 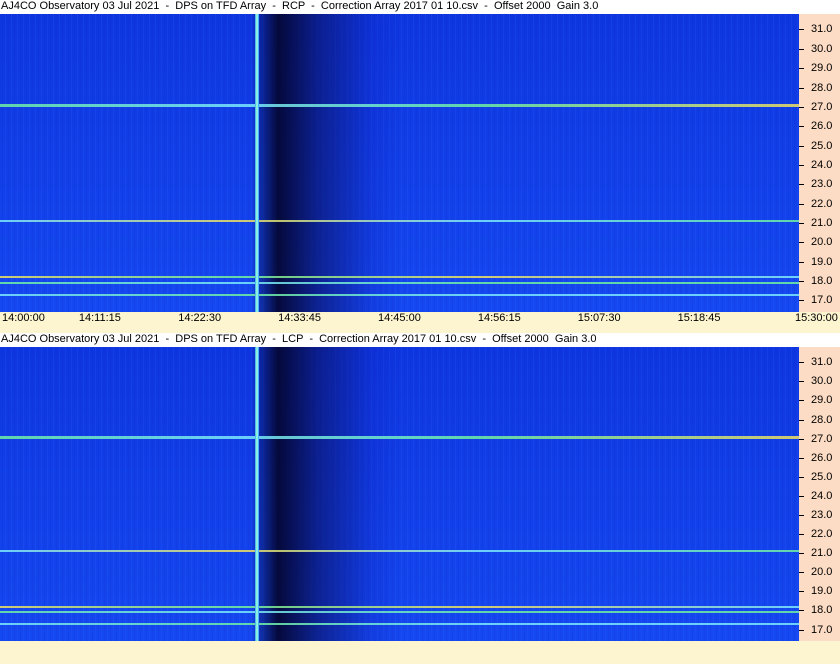 What do you see at coordinates (399, 318) in the screenshot?
I see `x-tick-label: 14:45:00` at bounding box center [399, 318].